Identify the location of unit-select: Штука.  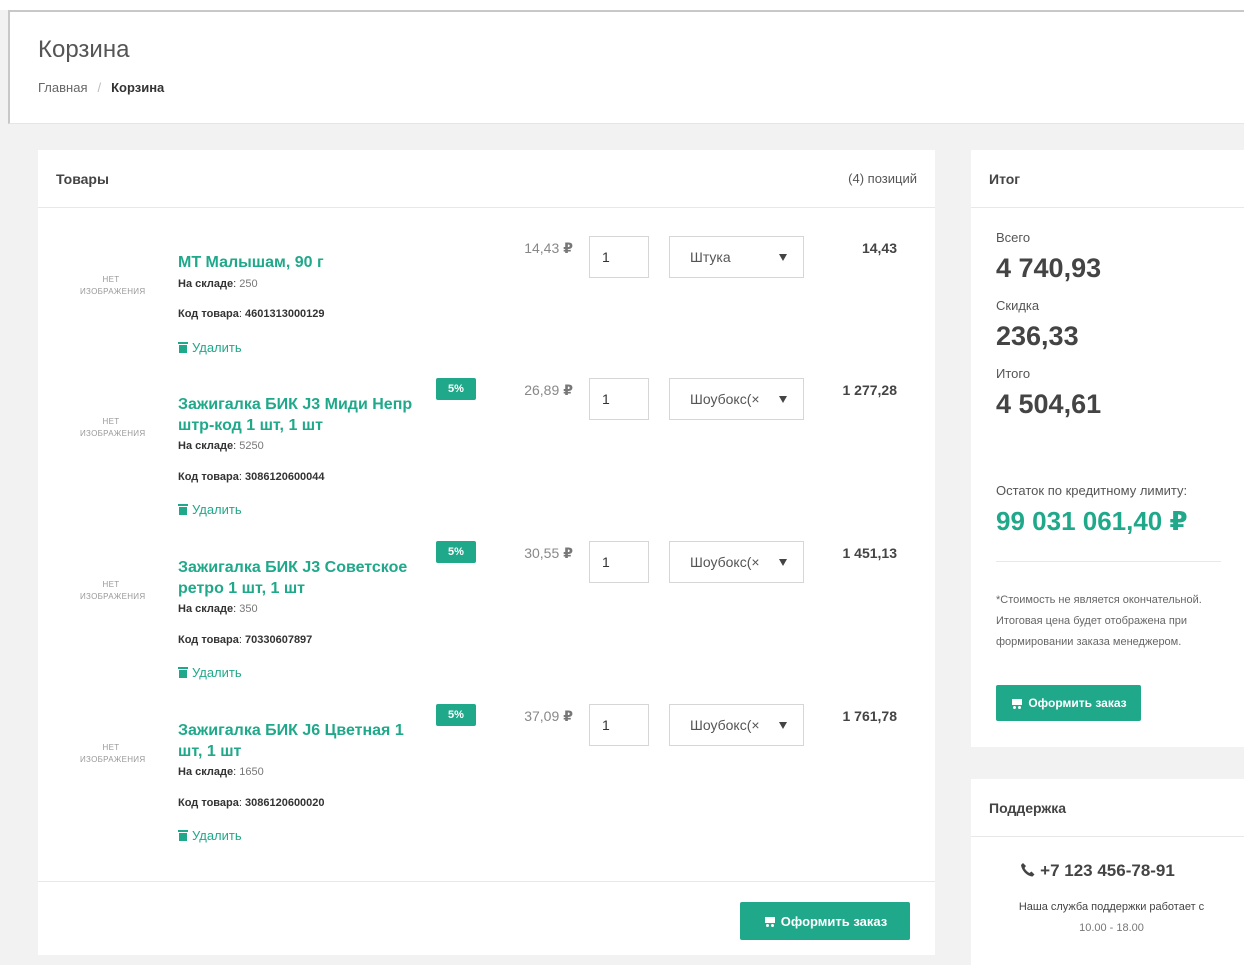
(736, 257).